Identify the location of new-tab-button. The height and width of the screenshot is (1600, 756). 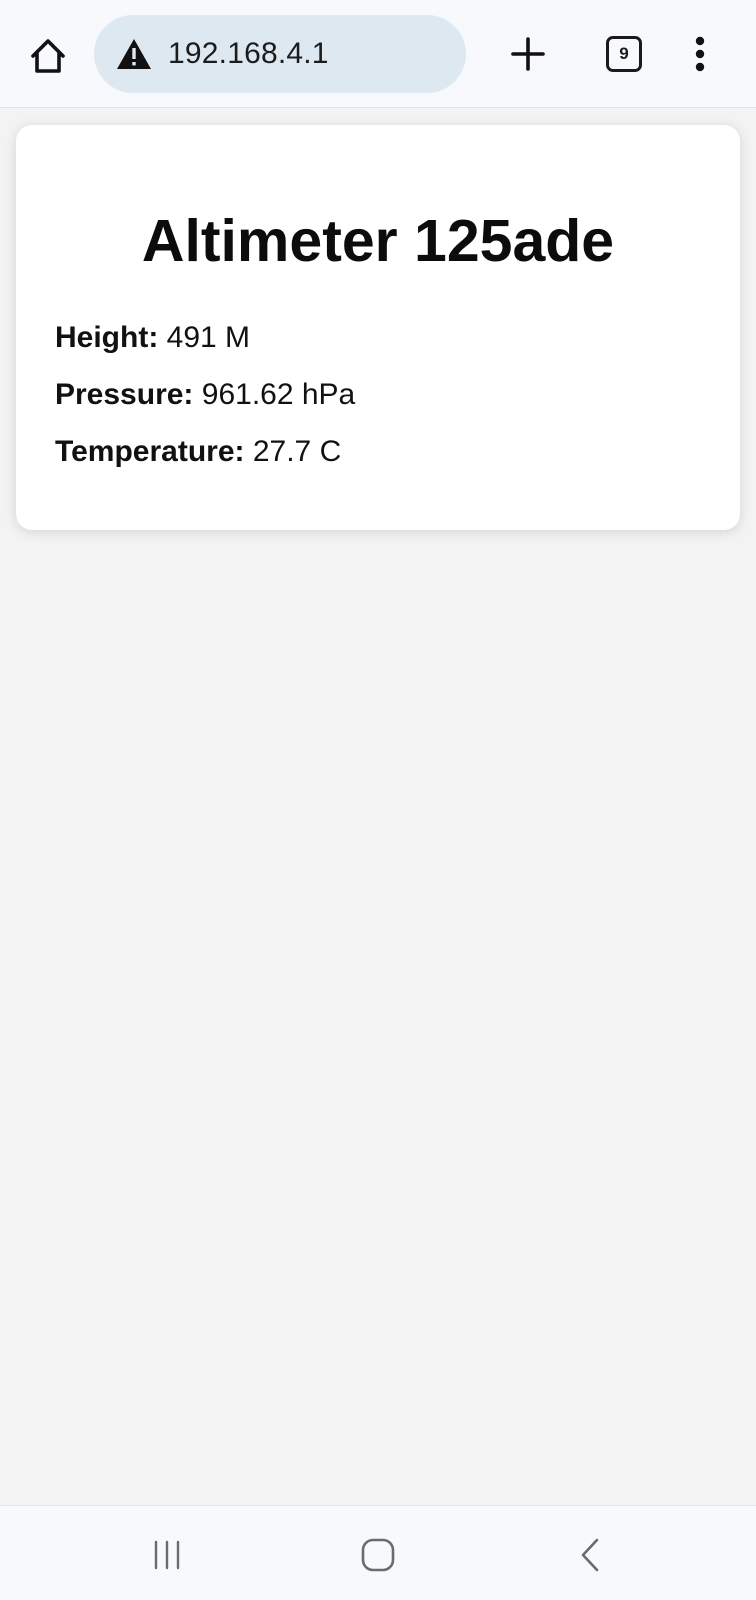
(528, 54).